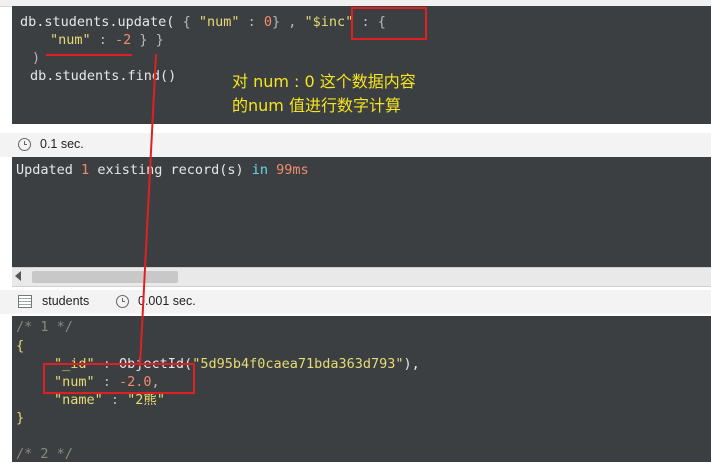 This screenshot has height=463, width=711. What do you see at coordinates (148, 210) in the screenshot?
I see `pointer-line` at bounding box center [148, 210].